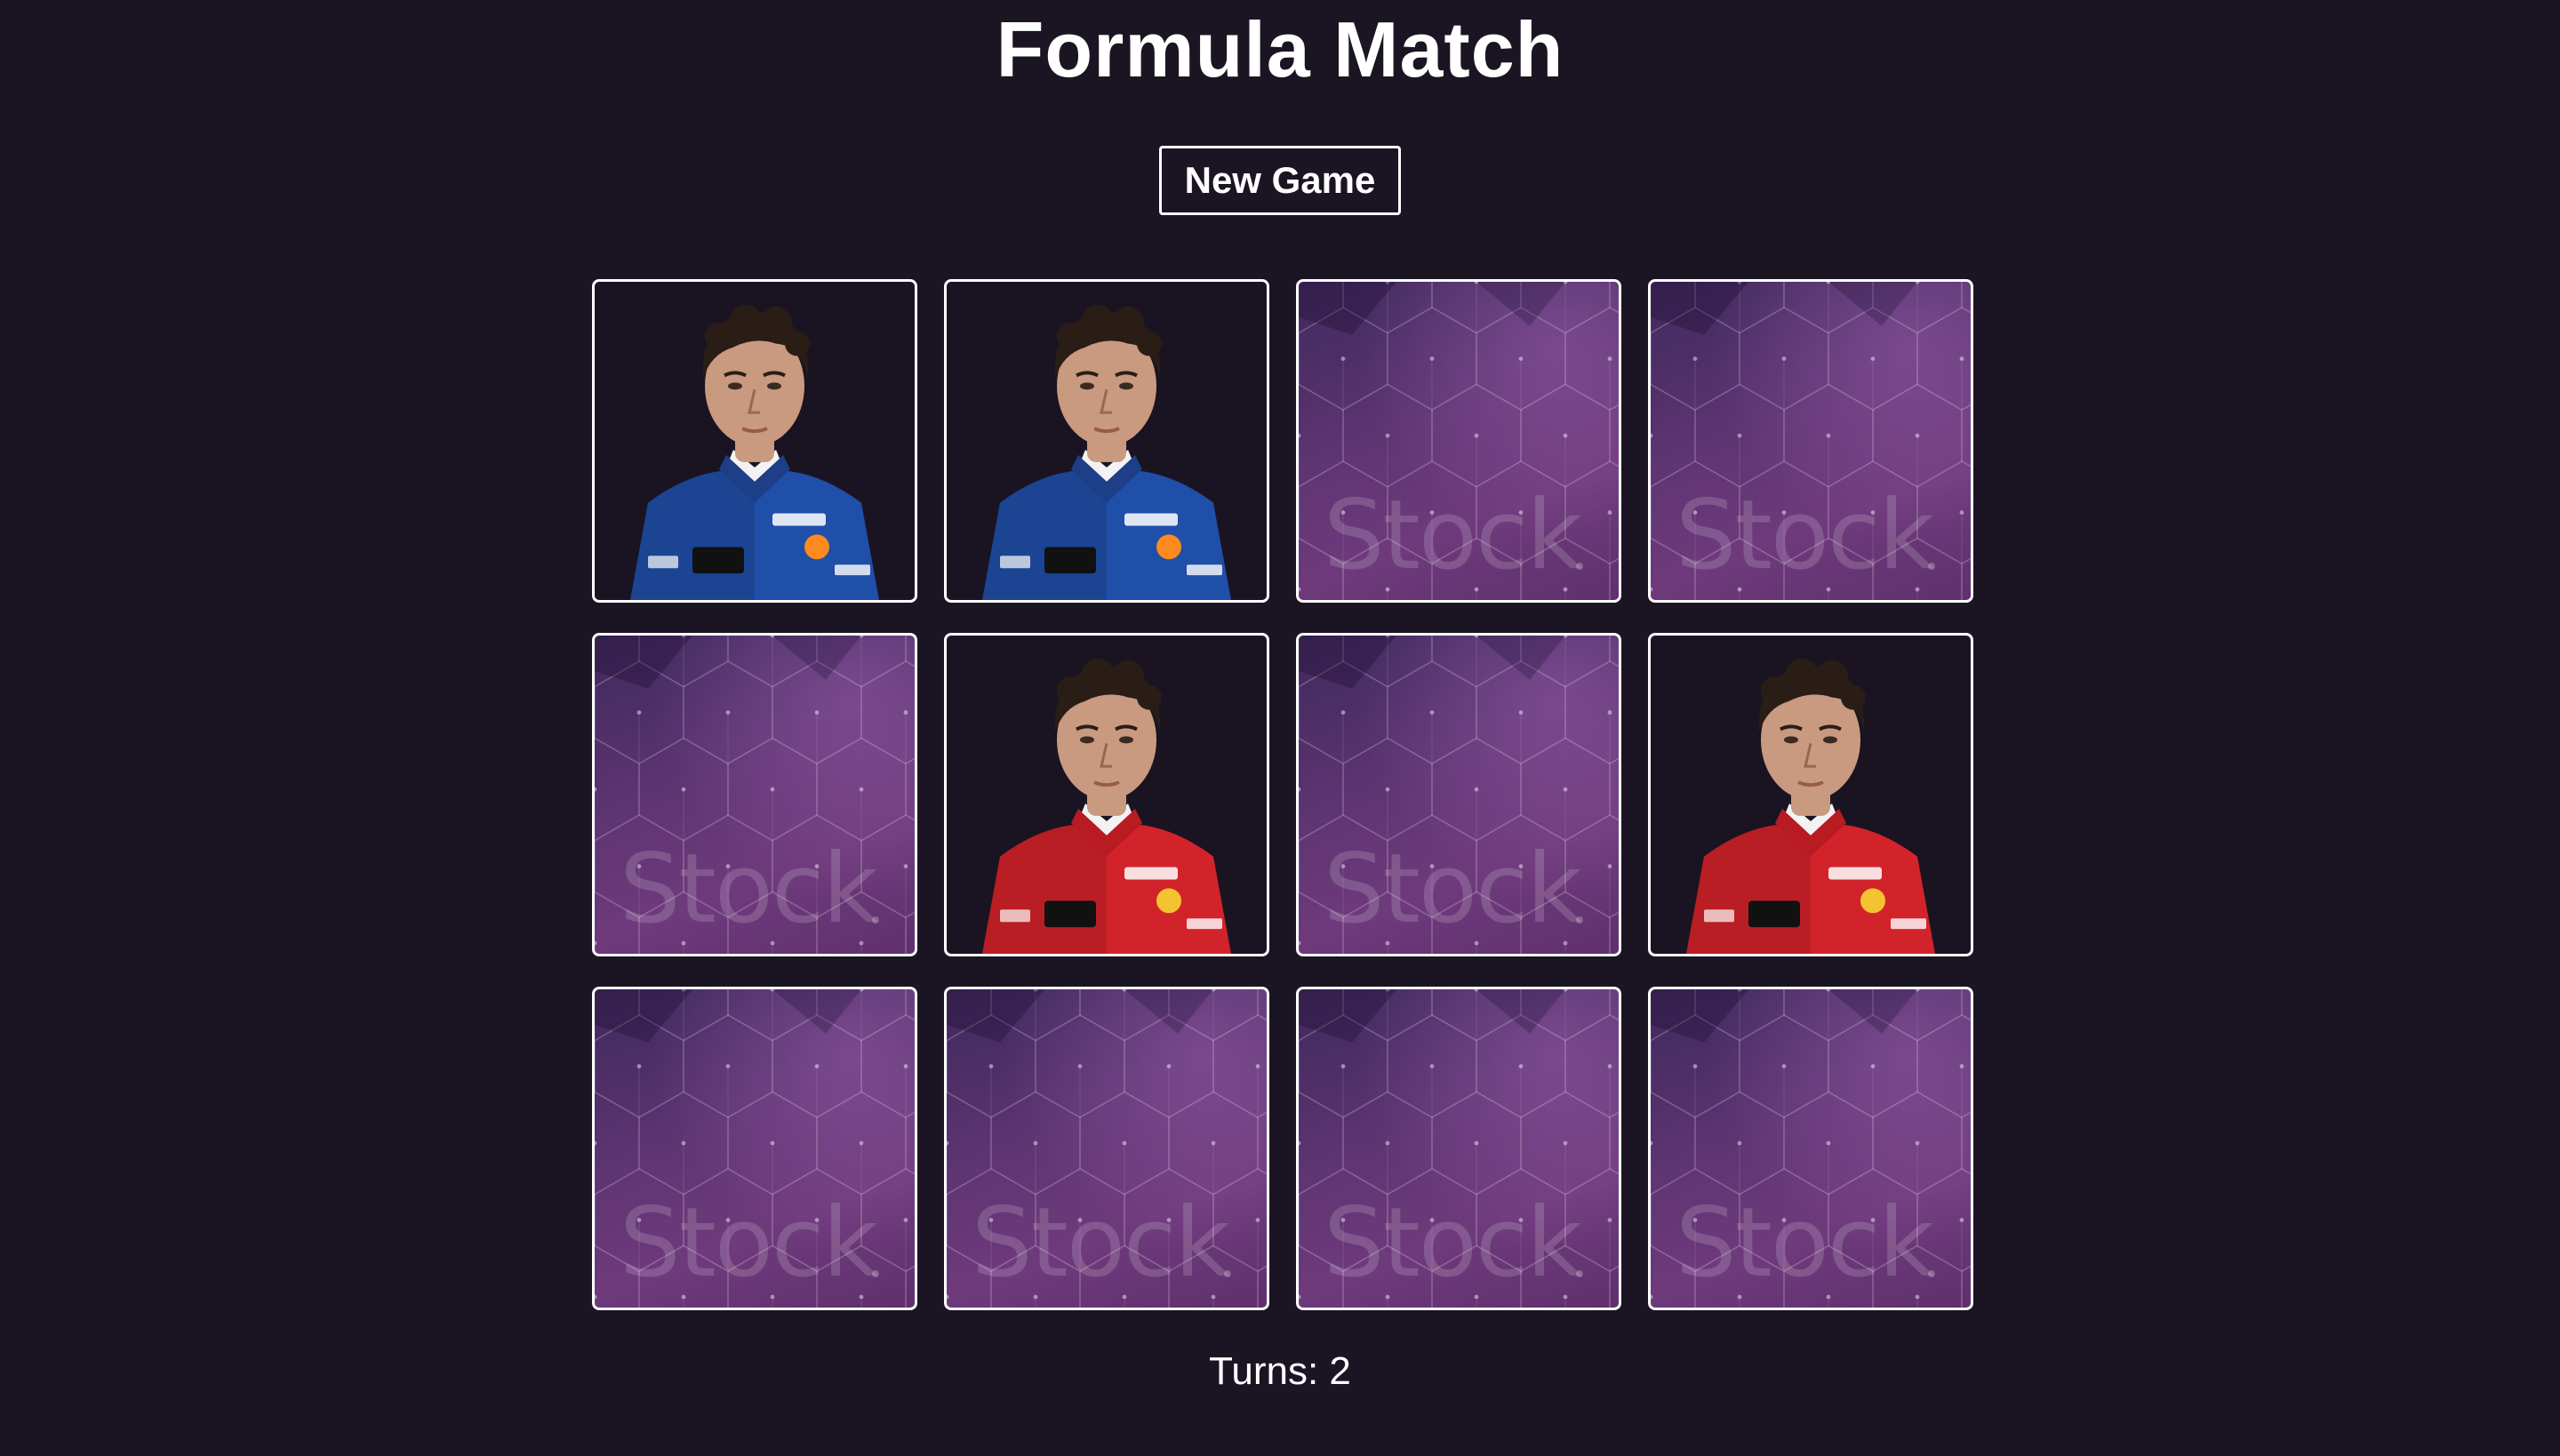  I want to click on turns-counter: Turns: 2, so click(1280, 1371).